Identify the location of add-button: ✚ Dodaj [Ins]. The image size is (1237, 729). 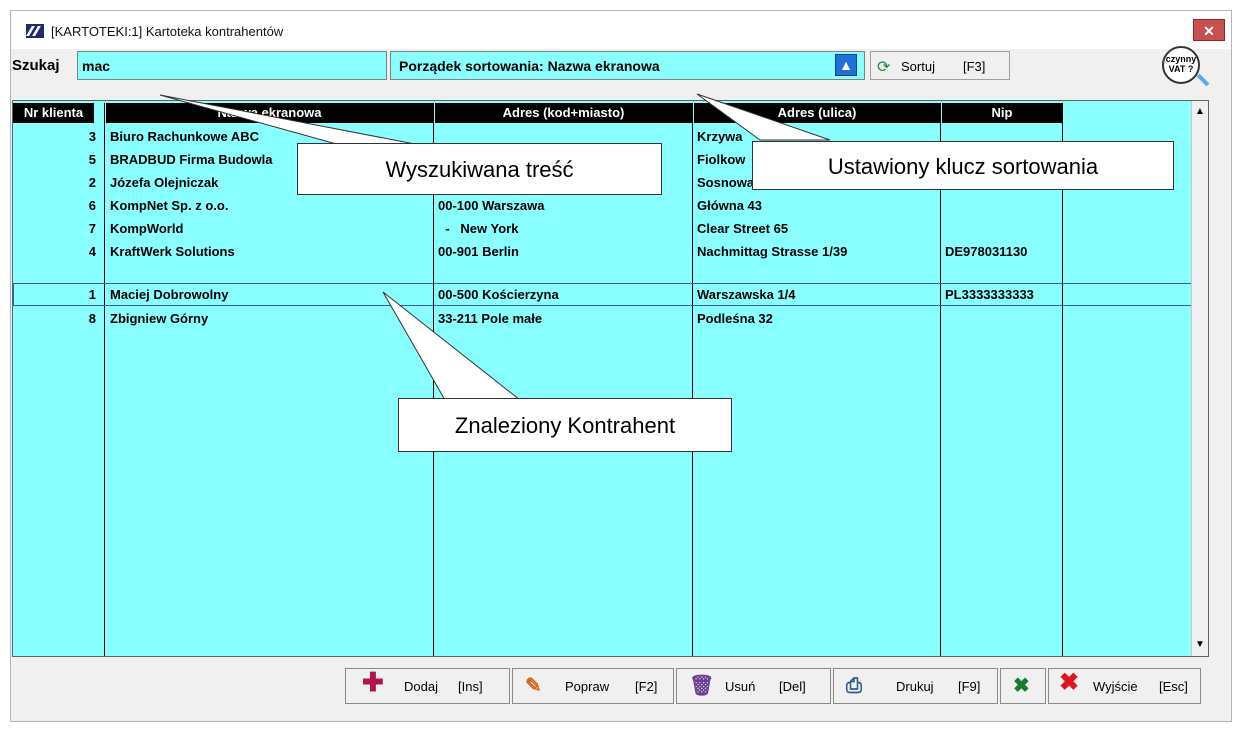
(427, 686).